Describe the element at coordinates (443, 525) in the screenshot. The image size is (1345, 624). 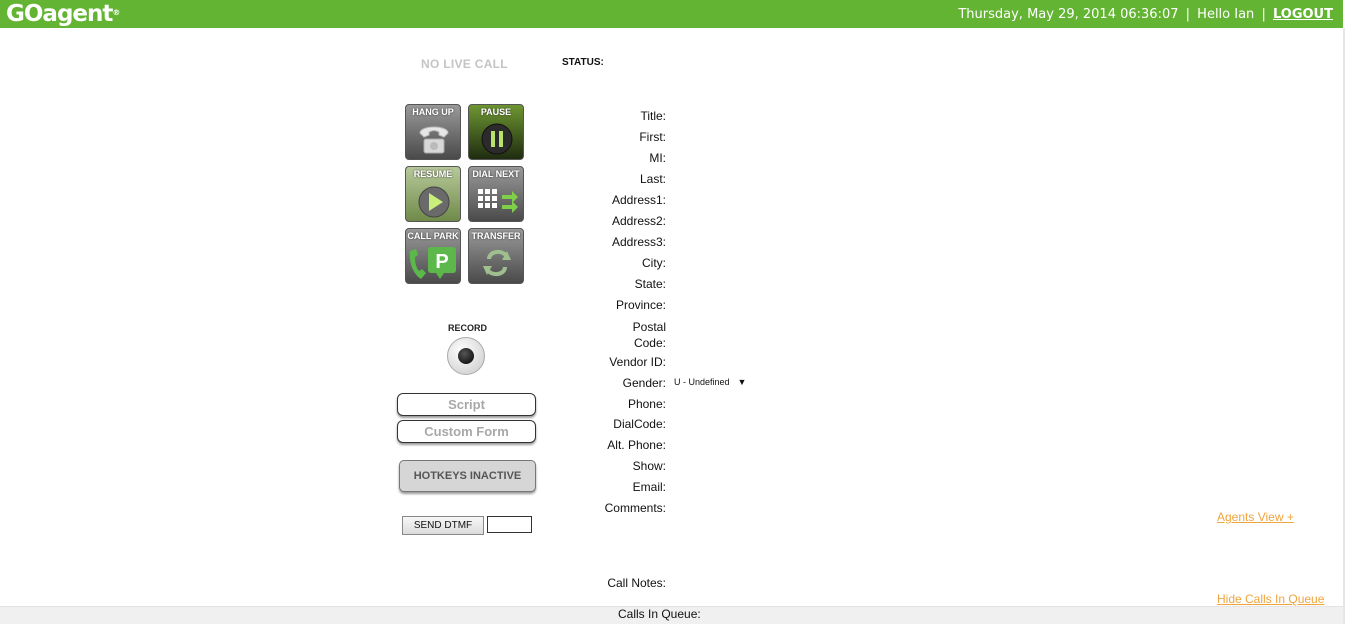
I see `send-dtmf-button: SEND DTMF` at that location.